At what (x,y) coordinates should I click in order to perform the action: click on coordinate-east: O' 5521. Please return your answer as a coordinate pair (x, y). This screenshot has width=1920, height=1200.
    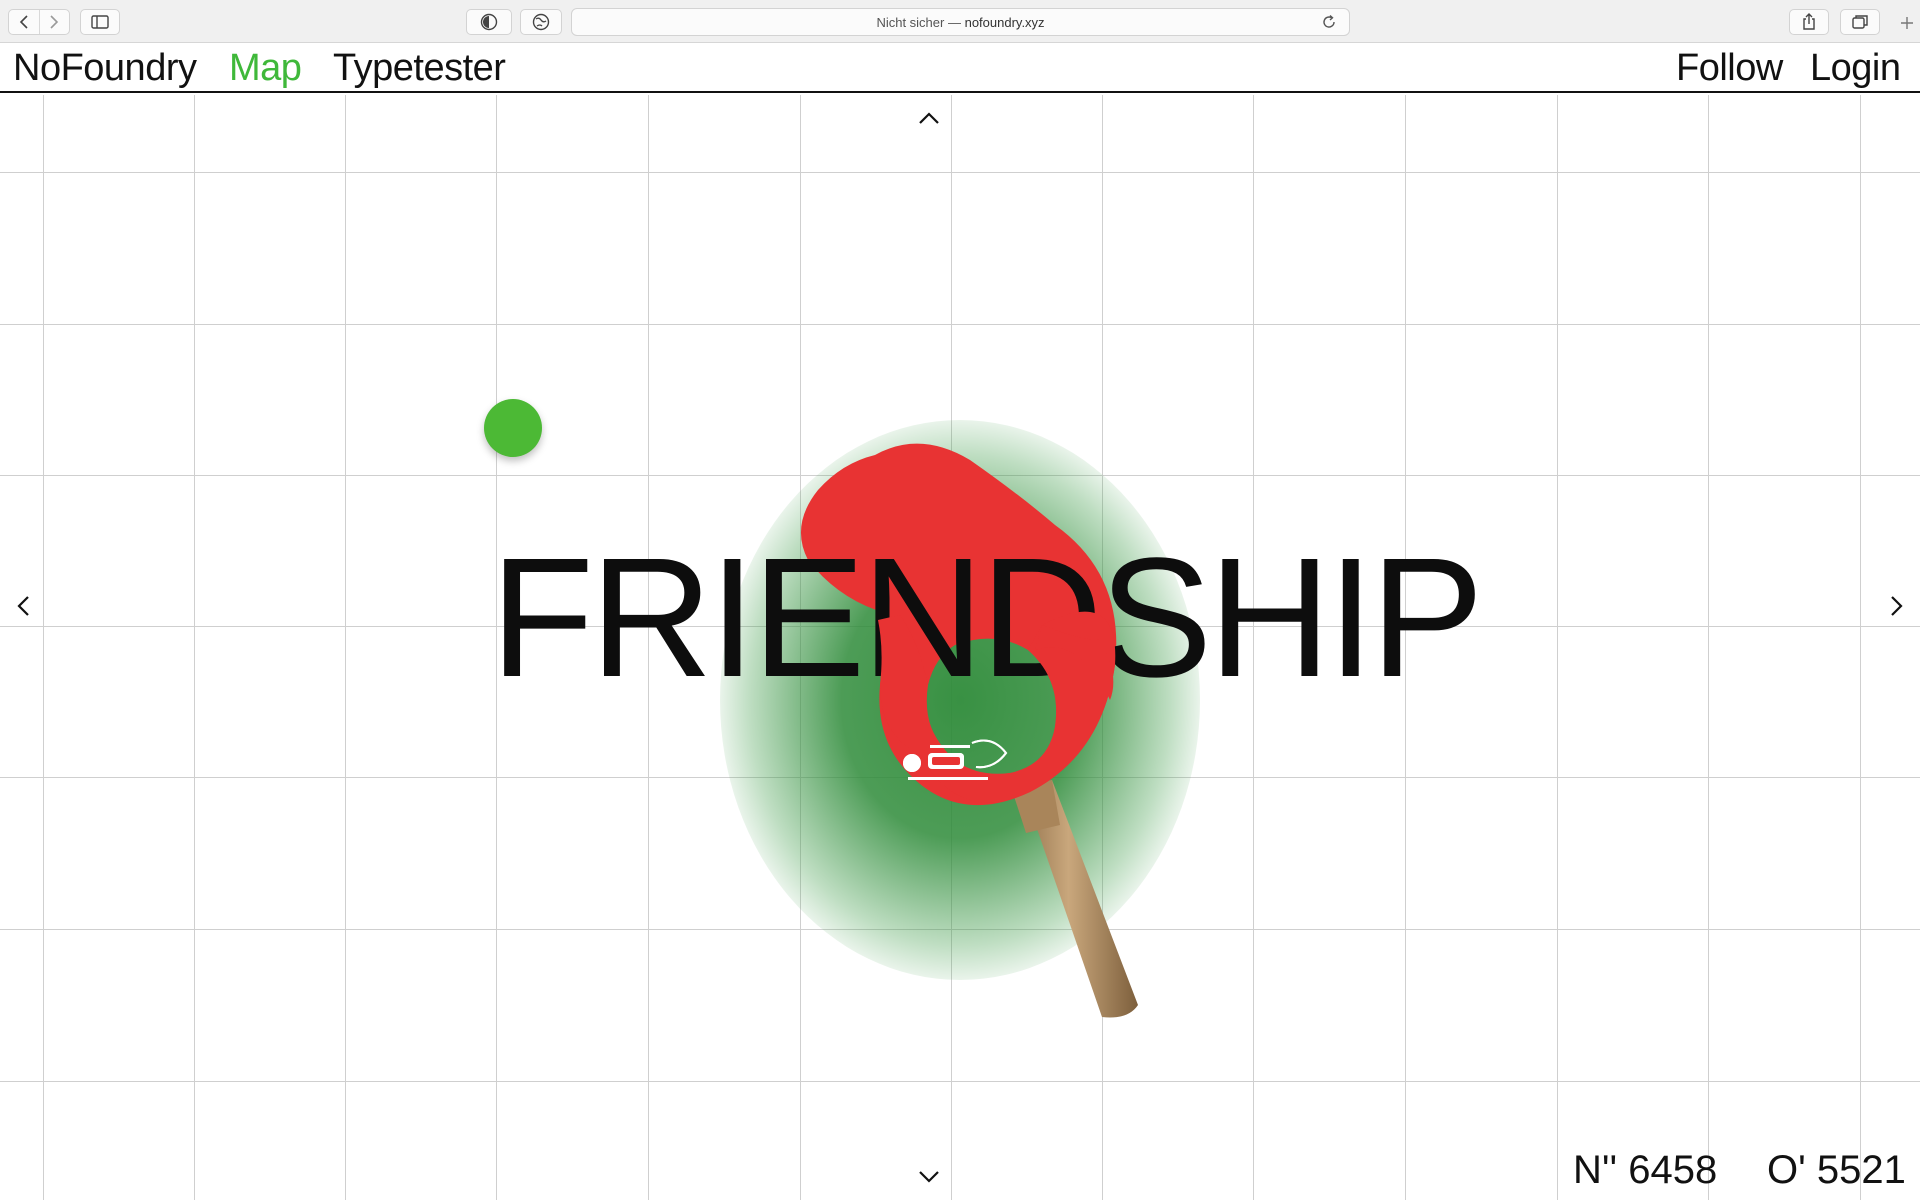
    Looking at the image, I should click on (1836, 1170).